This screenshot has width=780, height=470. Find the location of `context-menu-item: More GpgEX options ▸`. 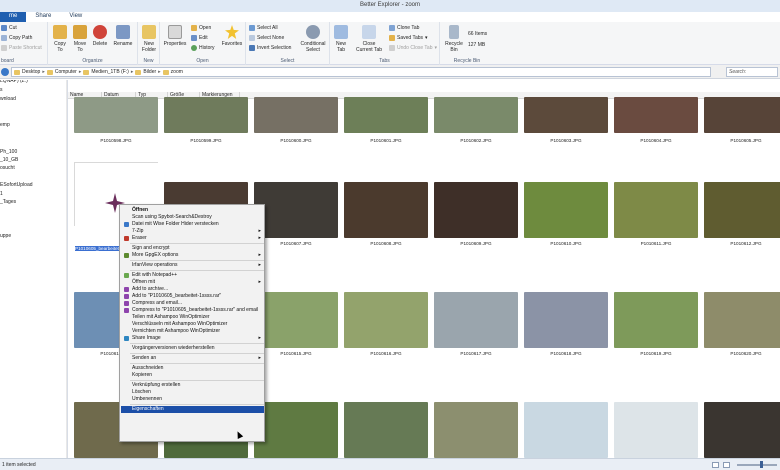

context-menu-item: More GpgEX options ▸ is located at coordinates (192, 255).